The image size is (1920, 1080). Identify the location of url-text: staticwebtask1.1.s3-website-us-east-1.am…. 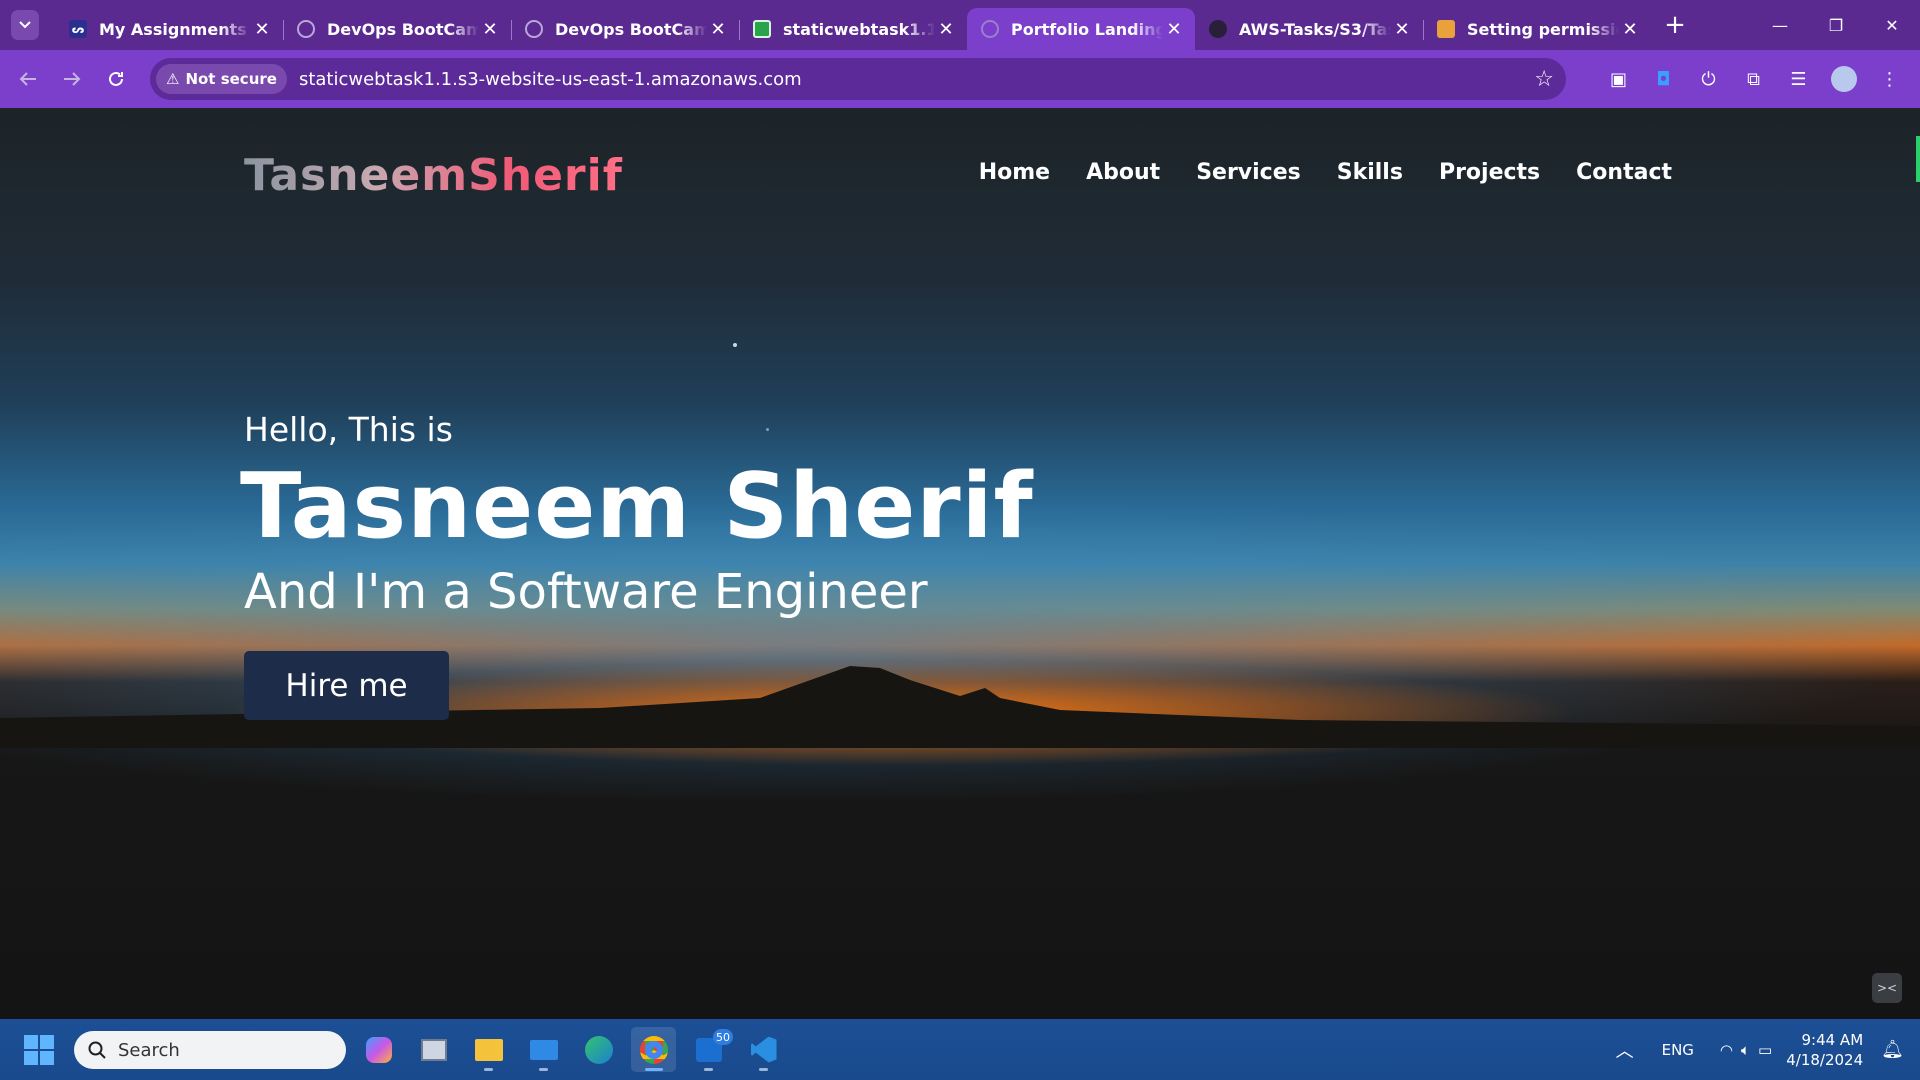
(550, 79).